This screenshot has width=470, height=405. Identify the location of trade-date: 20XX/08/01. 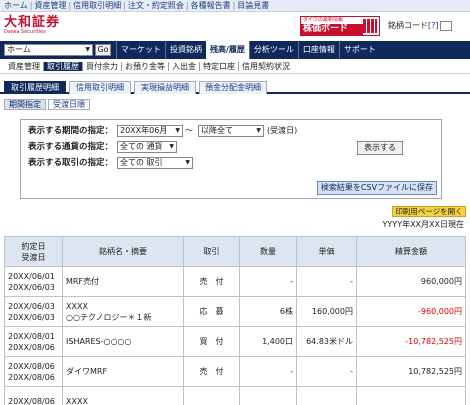
(31, 336).